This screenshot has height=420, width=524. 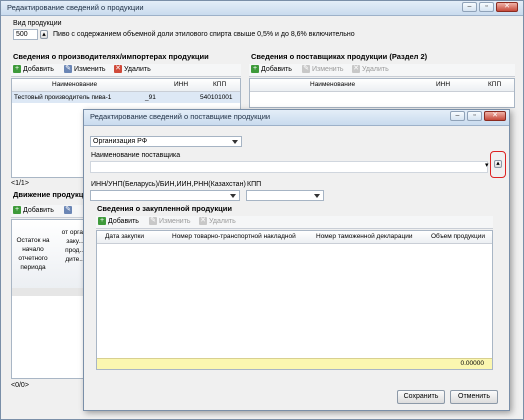 I want to click on col-waybill-number: Номер товарно-транспортной накладной, so click(x=234, y=236).